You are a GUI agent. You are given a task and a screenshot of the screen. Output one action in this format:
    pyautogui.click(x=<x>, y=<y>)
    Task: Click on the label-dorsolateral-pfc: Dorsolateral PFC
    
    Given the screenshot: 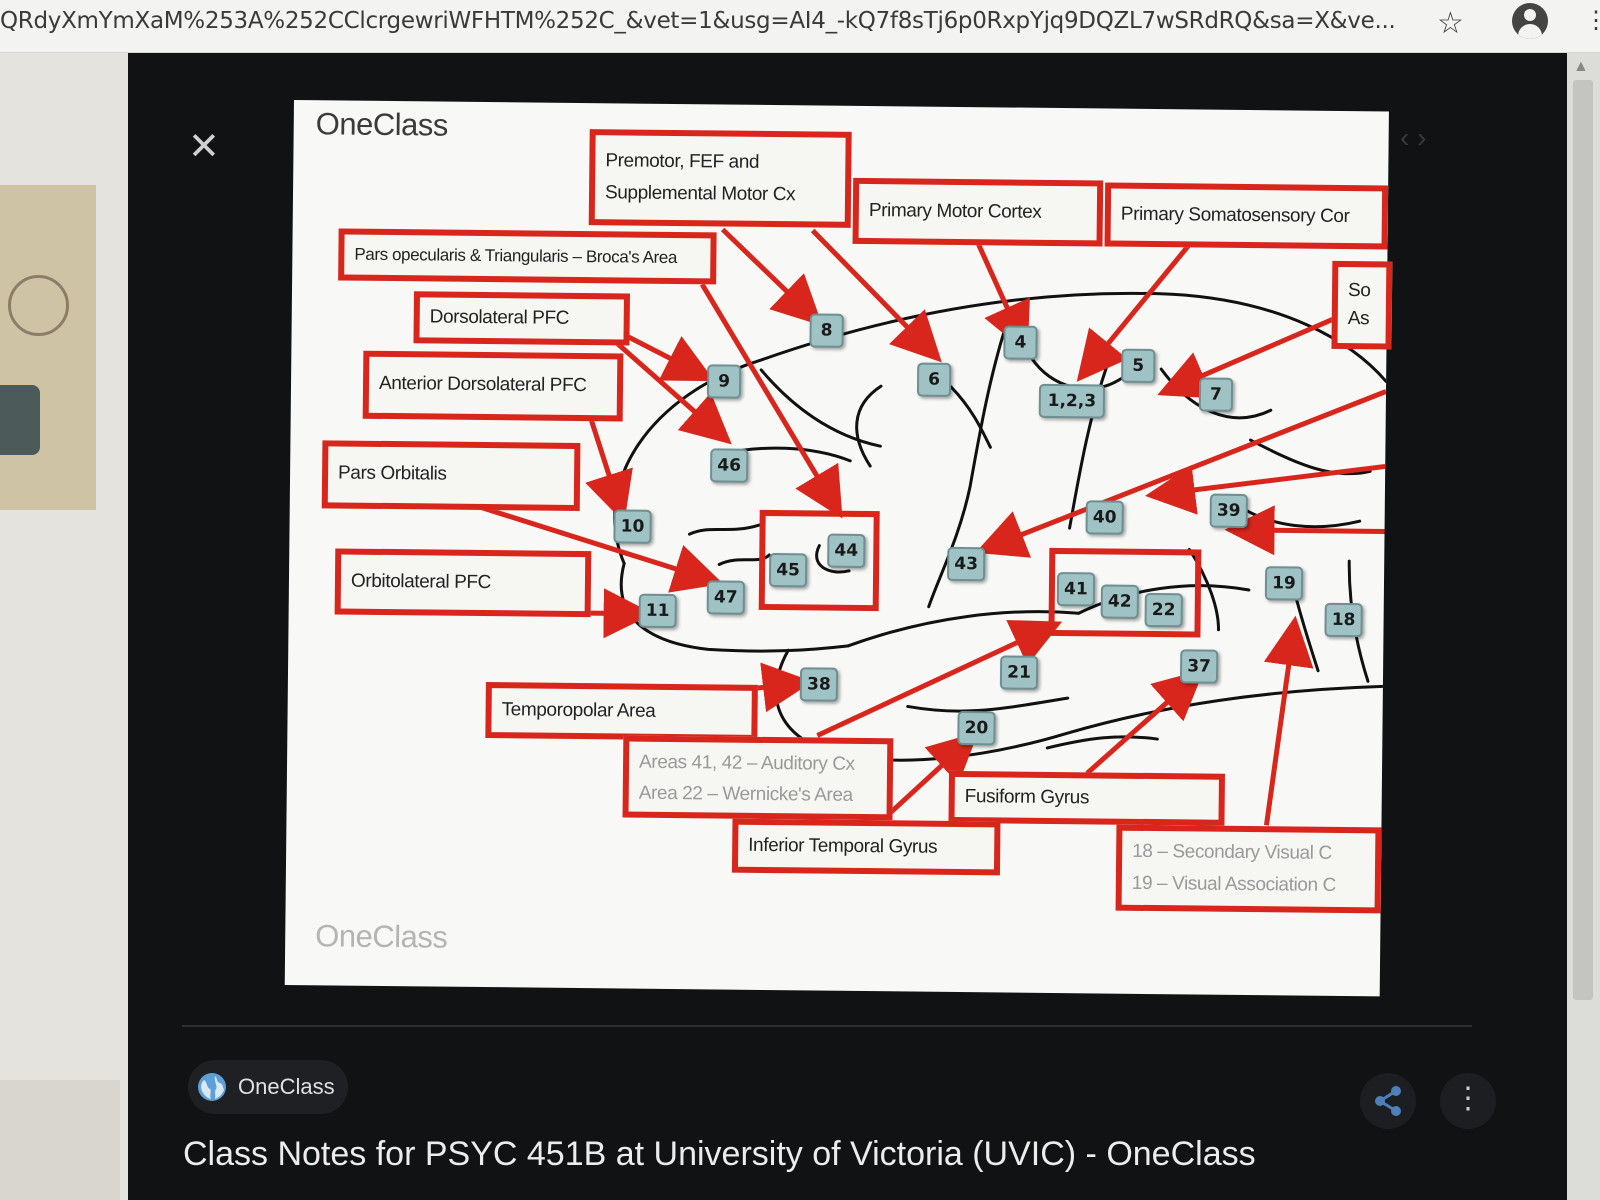 What is the action you would take?
    pyautogui.click(x=521, y=318)
    